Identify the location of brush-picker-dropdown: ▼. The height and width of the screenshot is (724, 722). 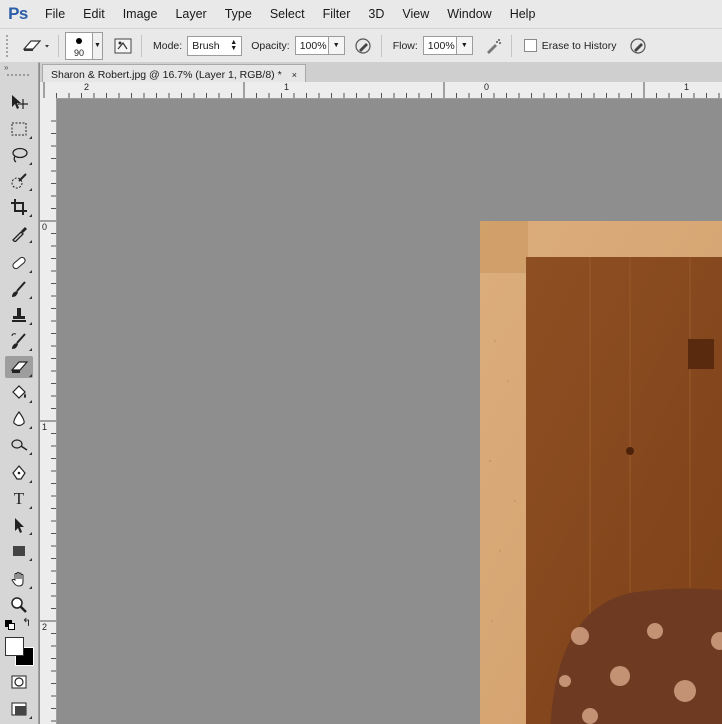
(98, 45).